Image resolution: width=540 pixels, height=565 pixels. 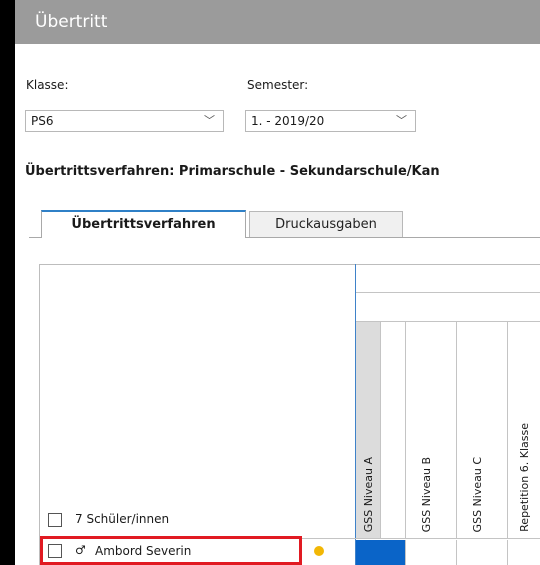 I want to click on column-header-spacer, so click(x=393, y=430).